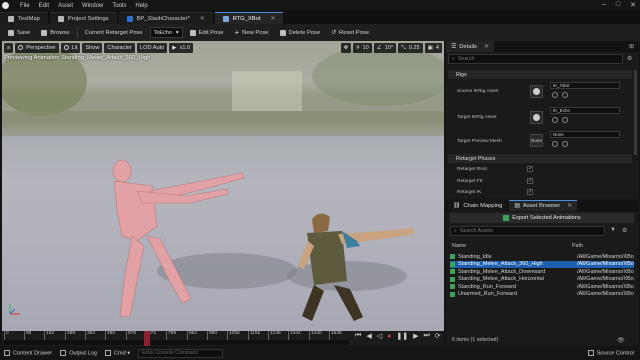 The height and width of the screenshot is (360, 640). Describe the element at coordinates (5, 5) in the screenshot. I see `unreal-logo-icon` at that location.